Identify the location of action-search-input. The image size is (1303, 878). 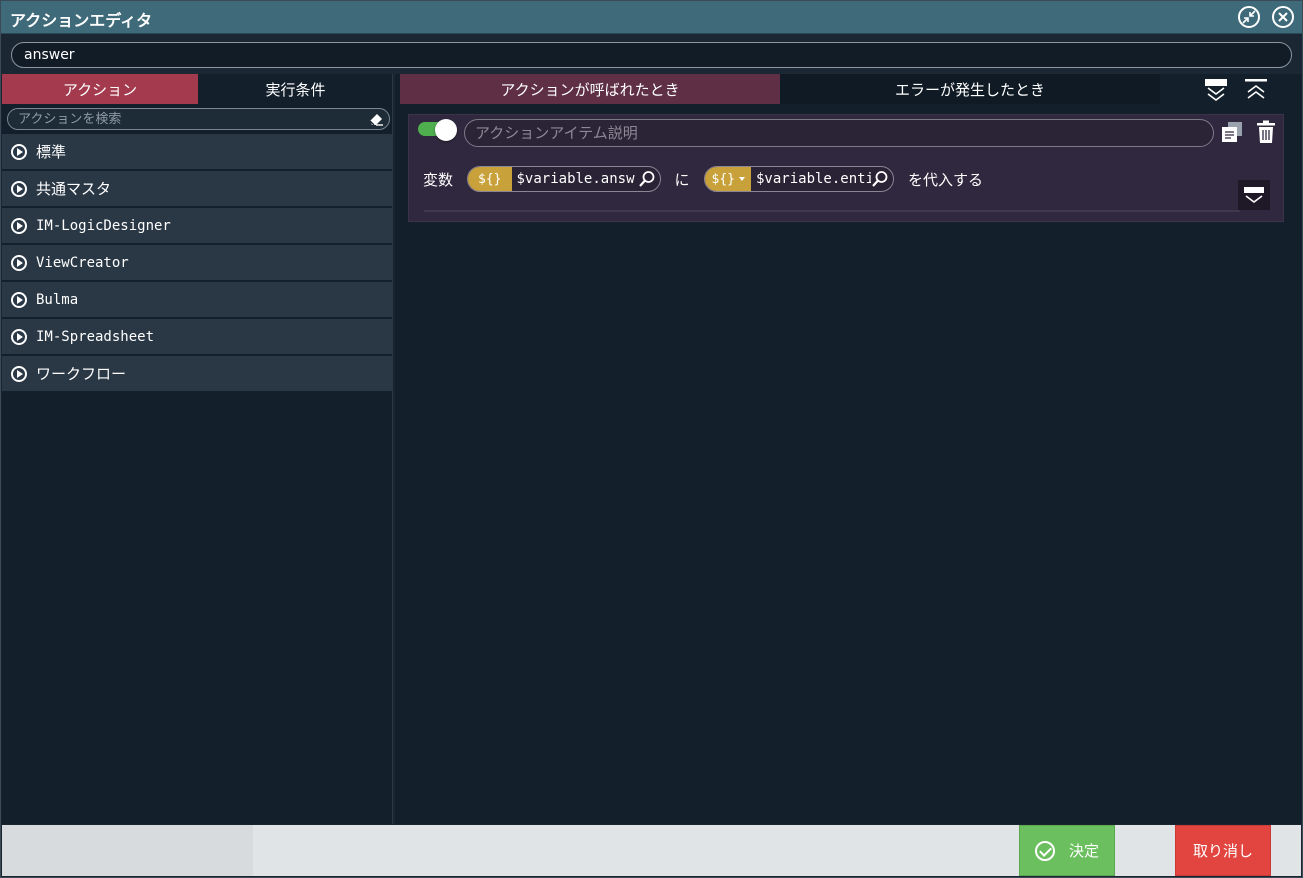
(183, 119).